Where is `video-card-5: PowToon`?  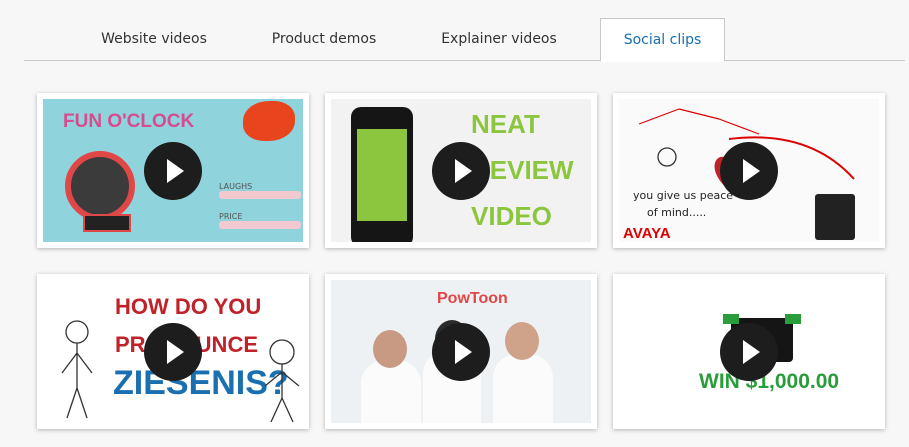 video-card-5: PowToon is located at coordinates (461, 351).